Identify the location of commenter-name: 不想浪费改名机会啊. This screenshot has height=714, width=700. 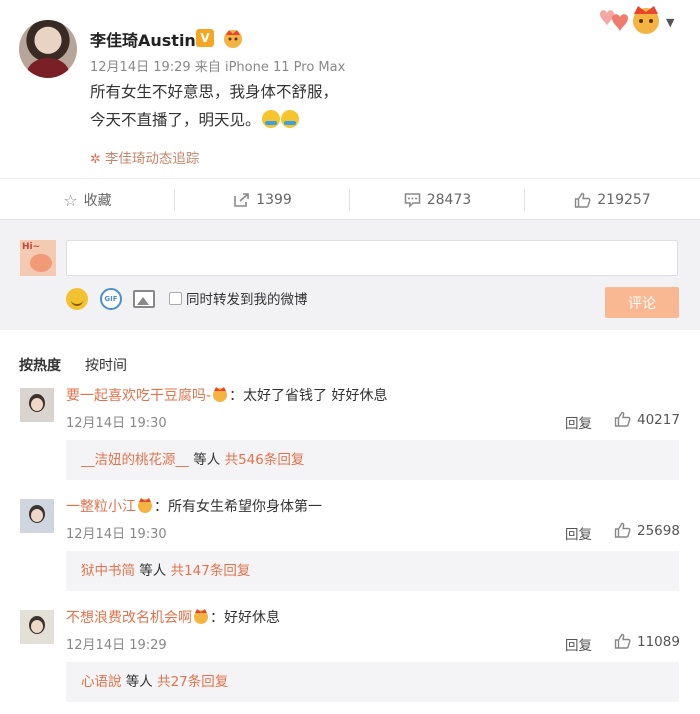
(129, 618).